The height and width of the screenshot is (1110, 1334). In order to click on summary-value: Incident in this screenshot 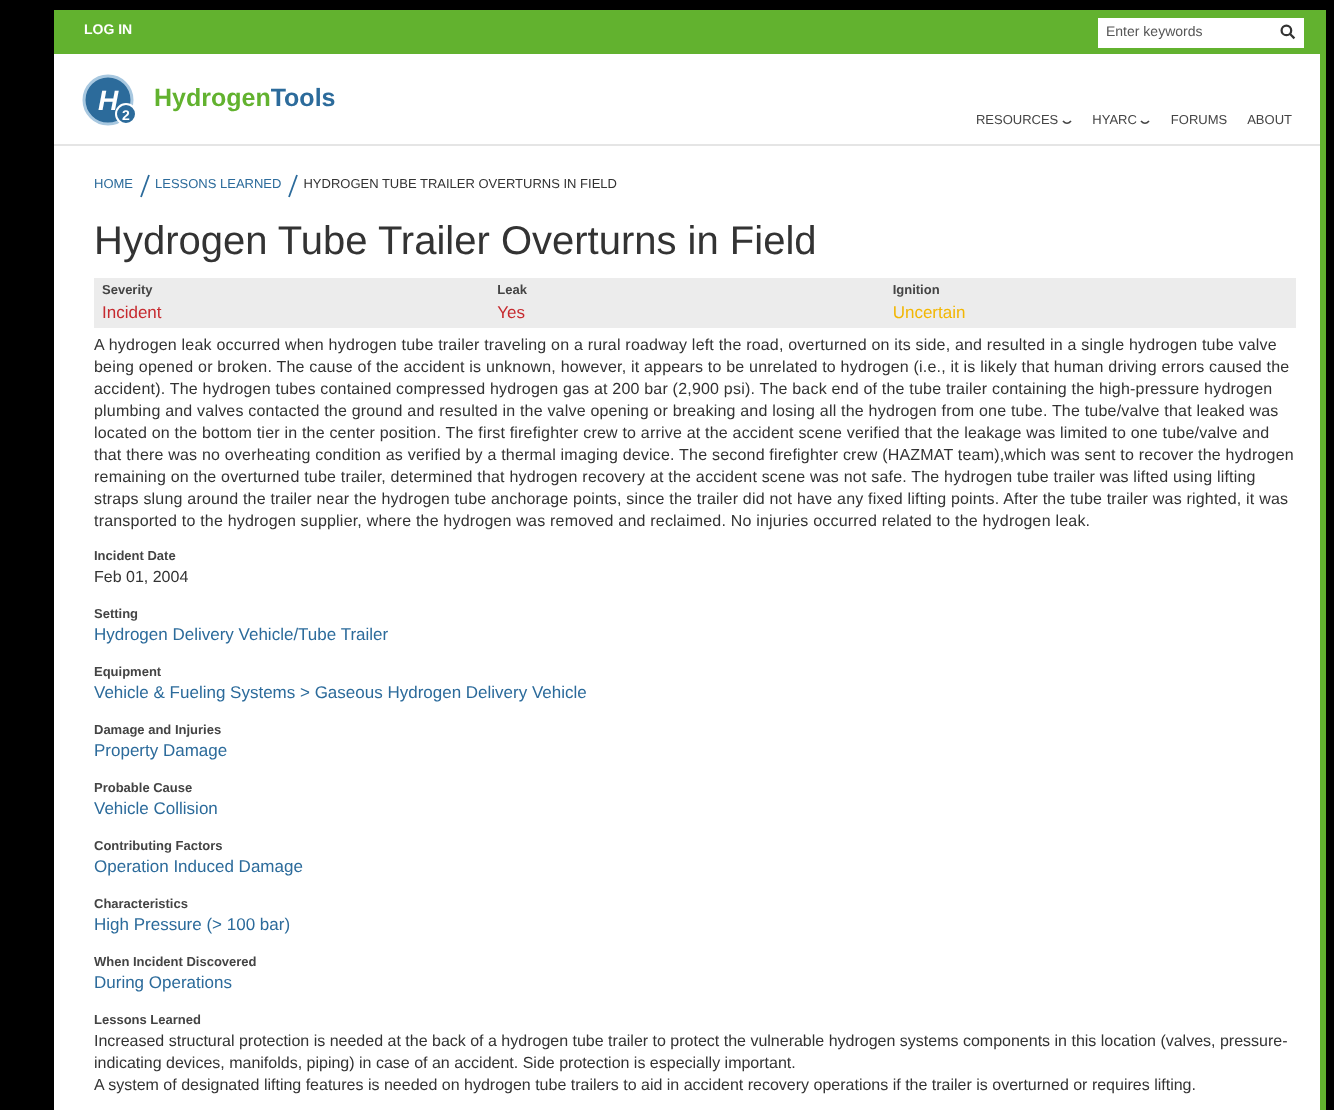, I will do `click(132, 312)`.